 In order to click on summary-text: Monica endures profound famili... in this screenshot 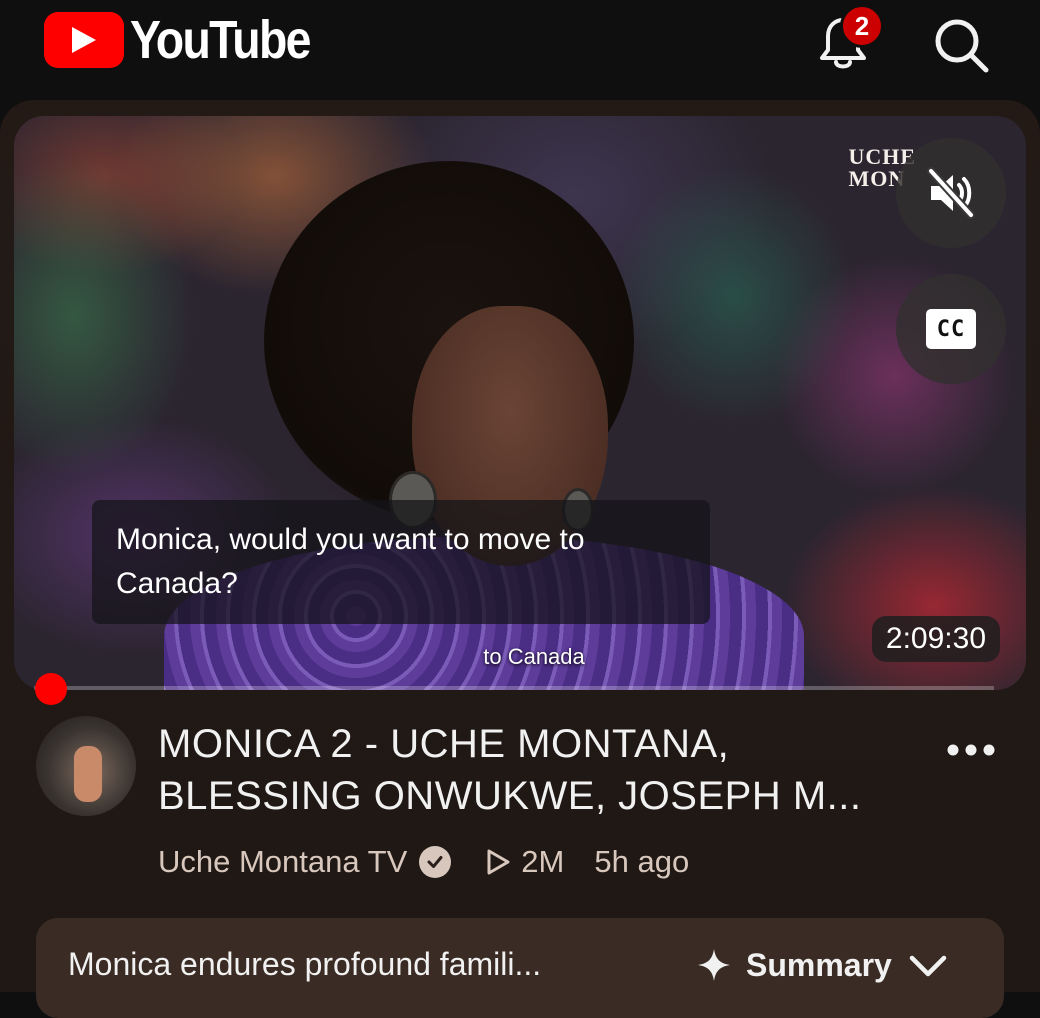, I will do `click(305, 964)`.